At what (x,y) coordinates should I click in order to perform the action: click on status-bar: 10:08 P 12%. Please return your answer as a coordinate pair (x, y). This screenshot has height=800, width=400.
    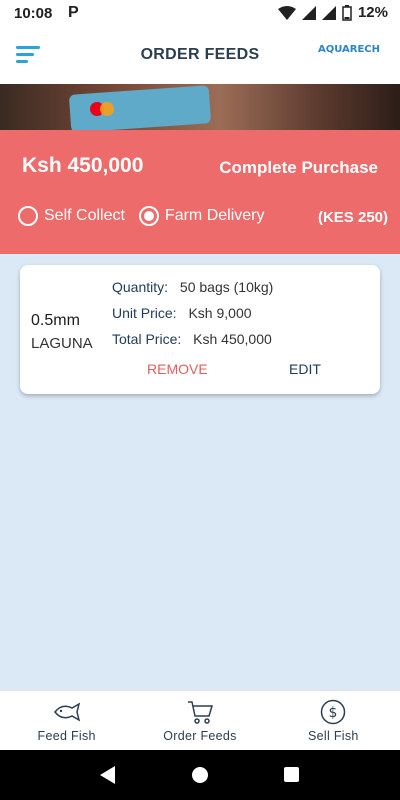
    Looking at the image, I should click on (200, 14).